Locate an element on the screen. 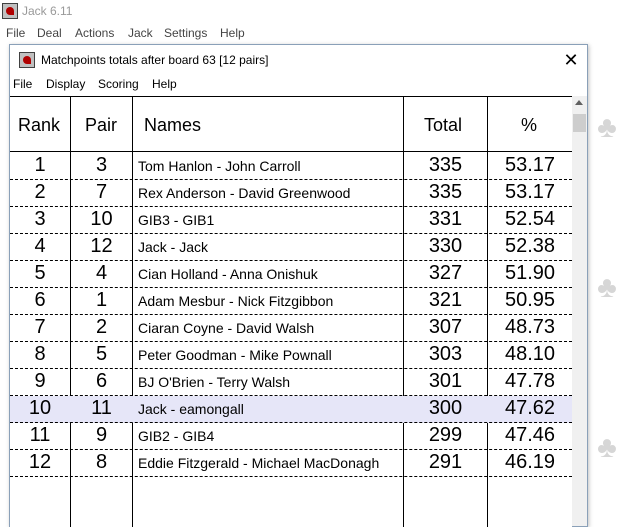 This screenshot has height=527, width=627. table-row: 1 3 Tom Hanlon - John Carroll 335 53.17 is located at coordinates (291, 166).